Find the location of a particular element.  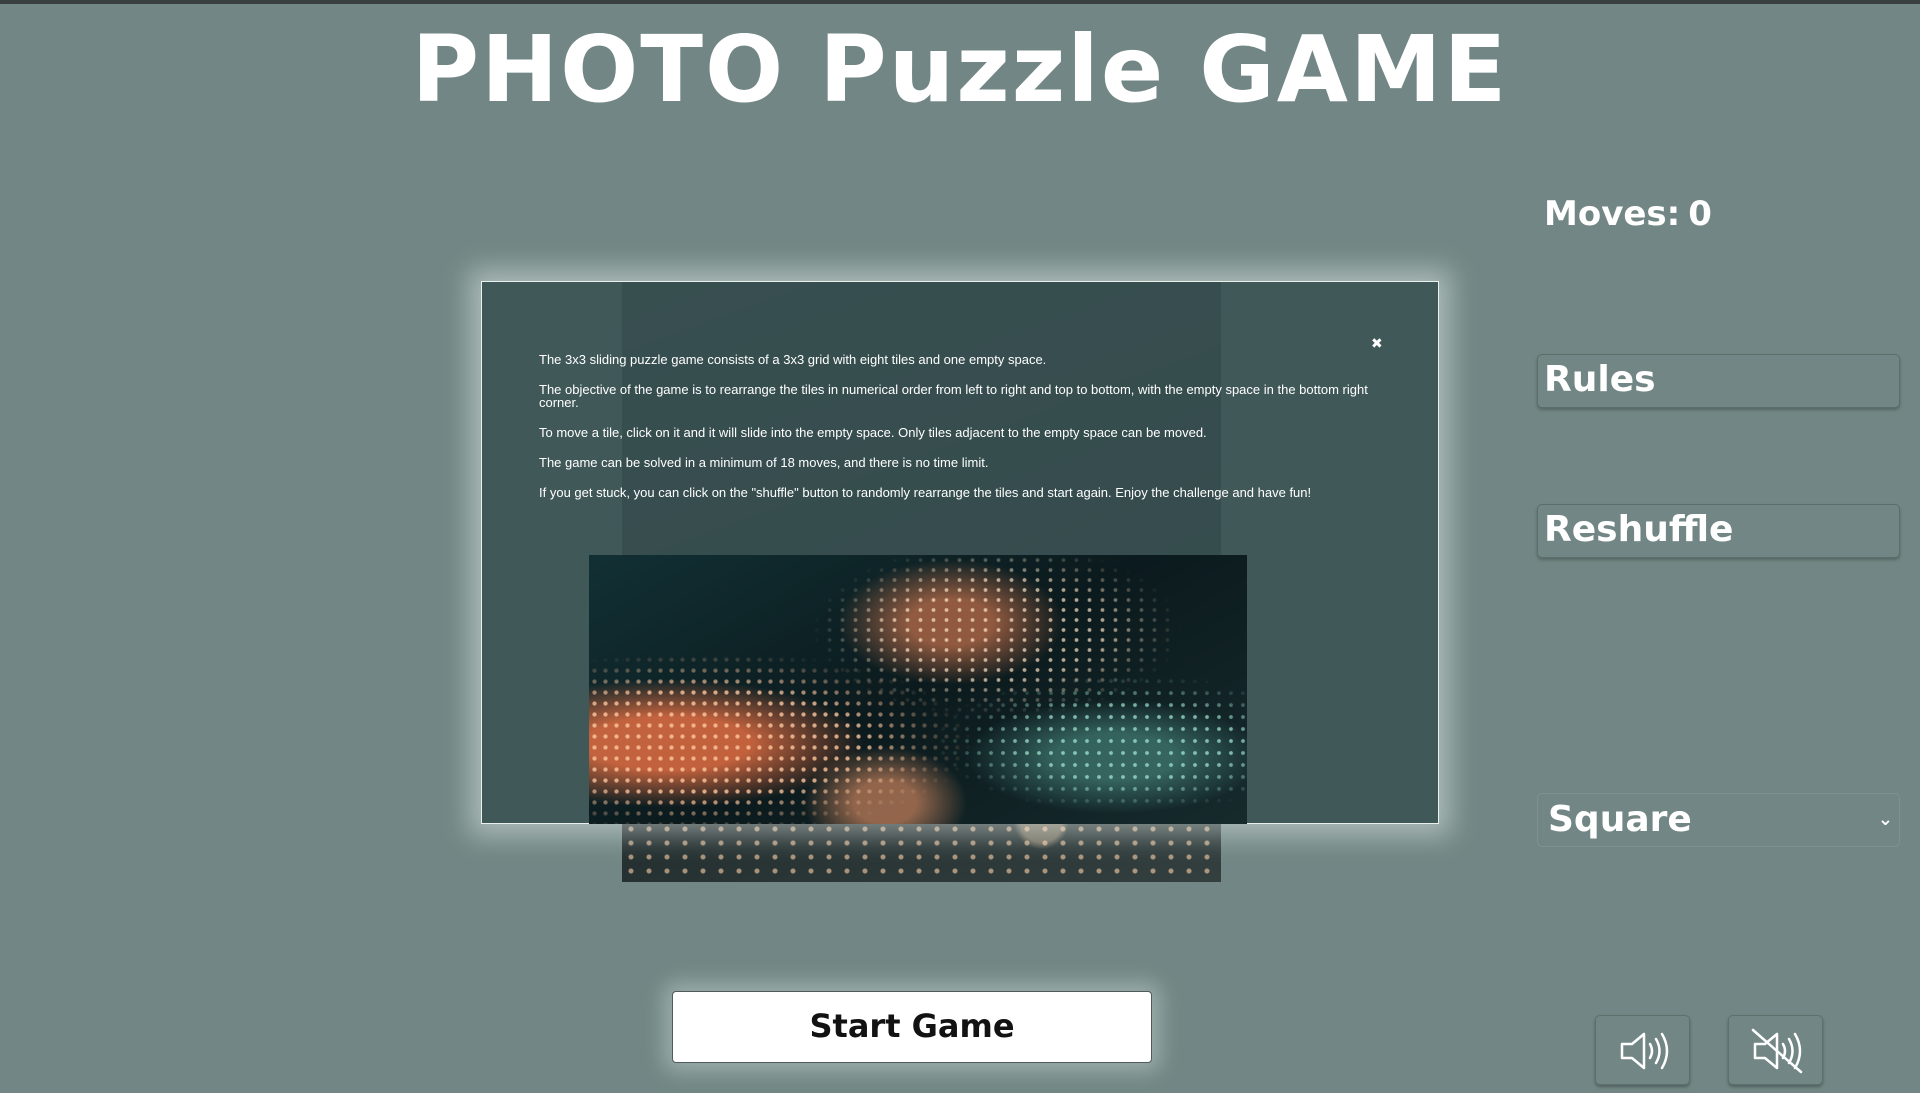

moves-label: Moves: is located at coordinates (1612, 214).